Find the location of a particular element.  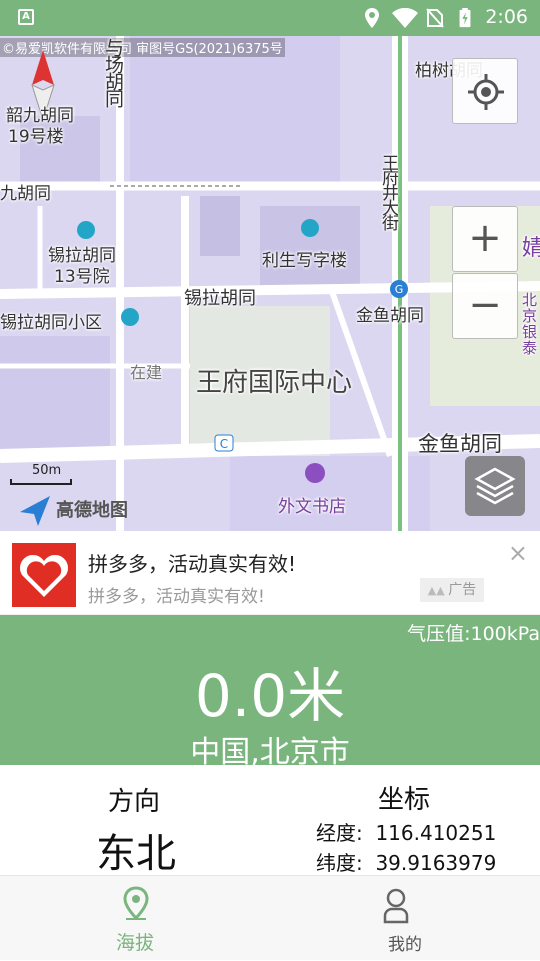

label-lisheng: 利生写字楼 is located at coordinates (304, 261).